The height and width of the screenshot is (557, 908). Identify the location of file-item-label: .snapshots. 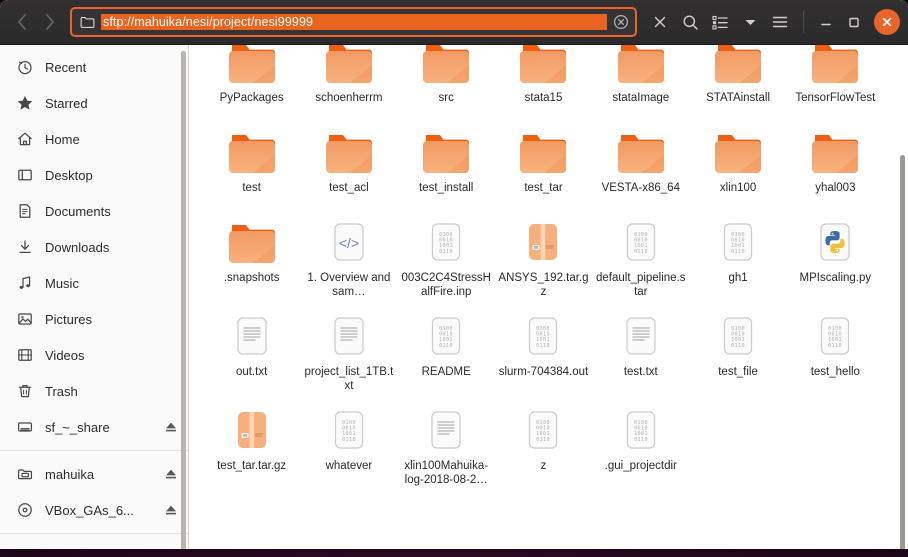
(251, 278).